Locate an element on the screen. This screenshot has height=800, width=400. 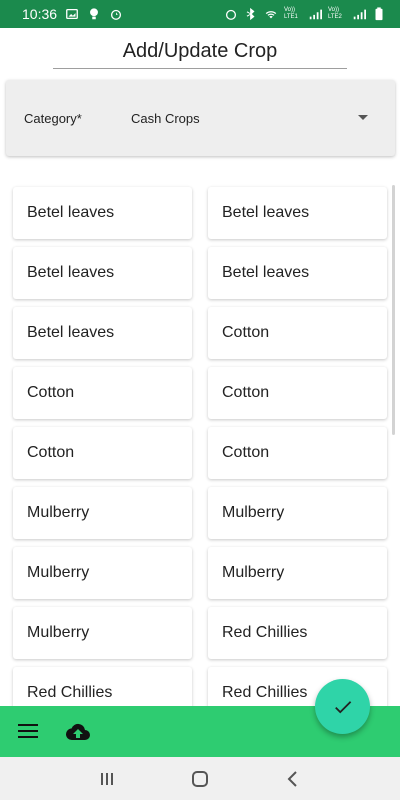
home-icon is located at coordinates (199, 778).